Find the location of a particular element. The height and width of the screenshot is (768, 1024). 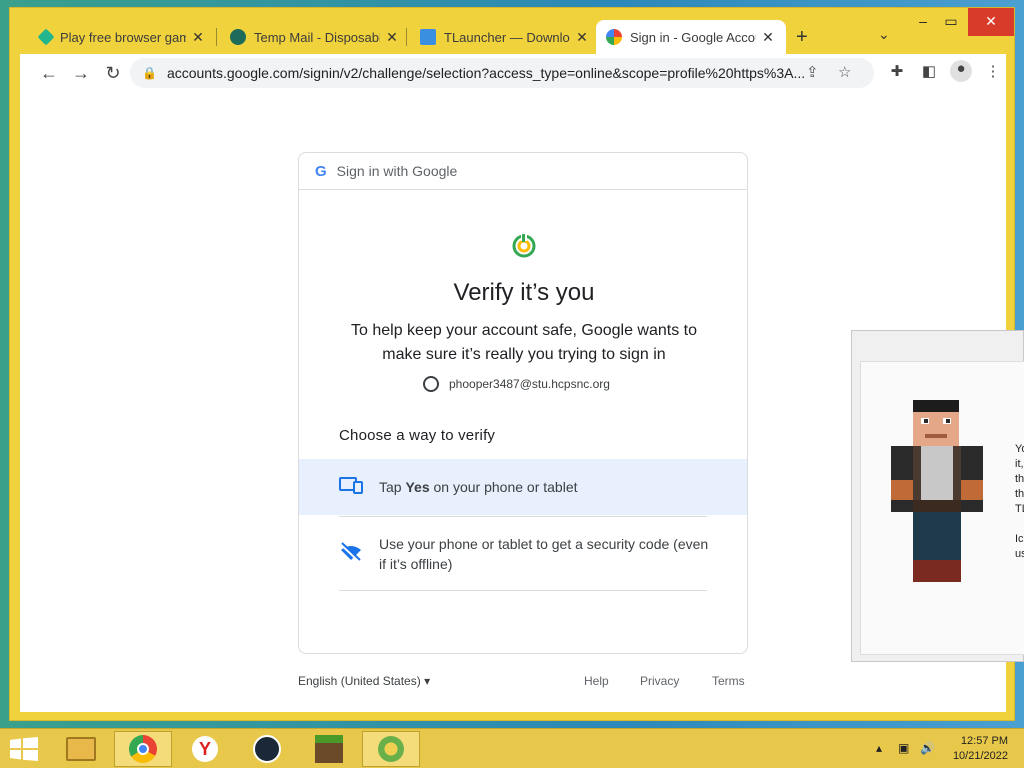

tab-title: Play free browser games is located at coordinates (123, 37).